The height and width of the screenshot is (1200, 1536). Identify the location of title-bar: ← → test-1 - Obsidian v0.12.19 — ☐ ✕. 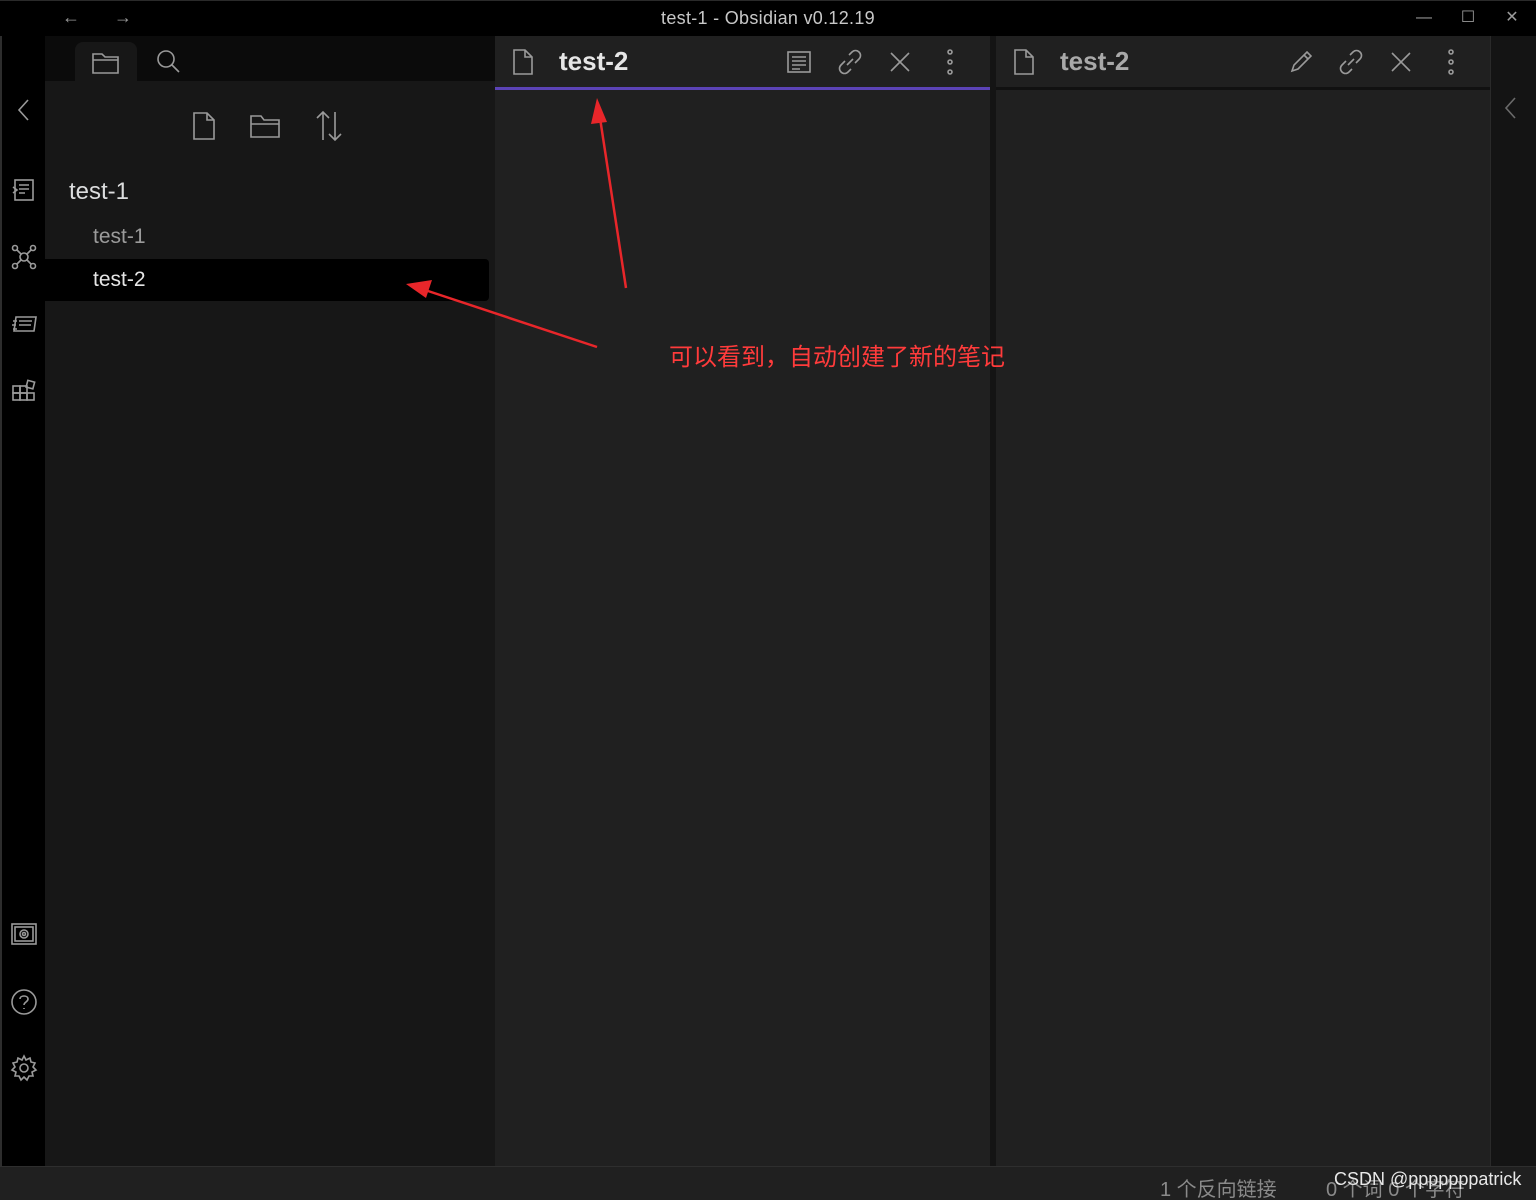
(768, 18).